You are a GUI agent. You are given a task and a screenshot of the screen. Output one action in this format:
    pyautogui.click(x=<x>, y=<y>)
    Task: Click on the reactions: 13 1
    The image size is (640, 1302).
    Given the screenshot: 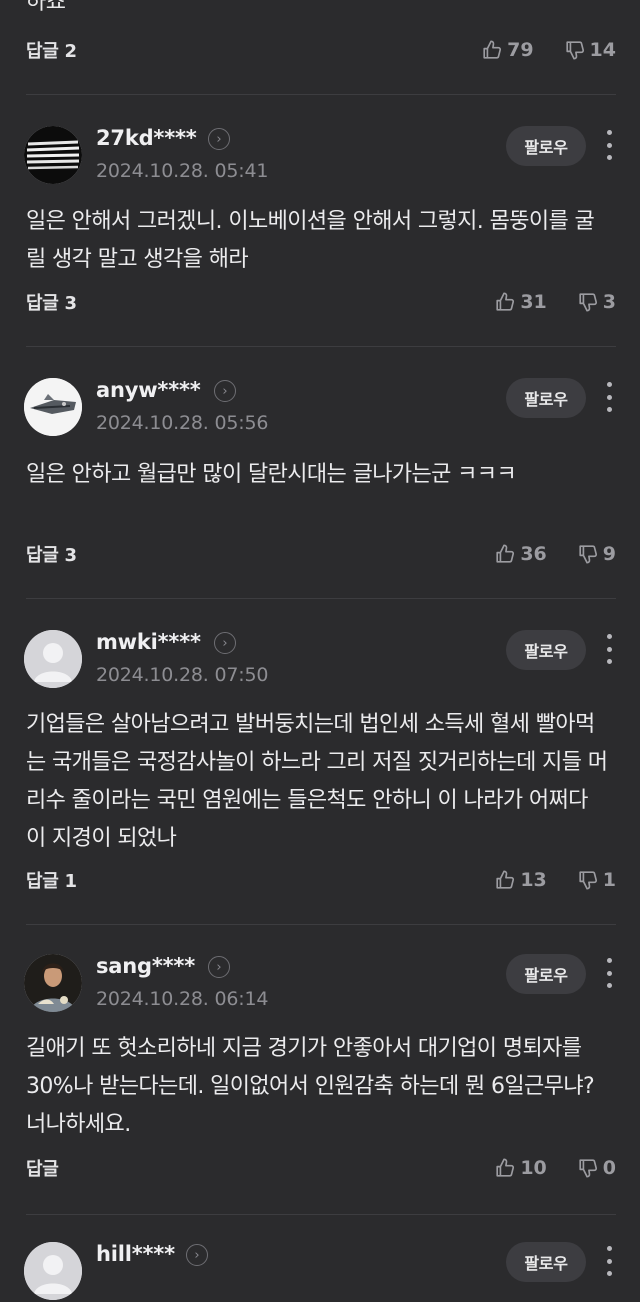 What is the action you would take?
    pyautogui.click(x=555, y=880)
    